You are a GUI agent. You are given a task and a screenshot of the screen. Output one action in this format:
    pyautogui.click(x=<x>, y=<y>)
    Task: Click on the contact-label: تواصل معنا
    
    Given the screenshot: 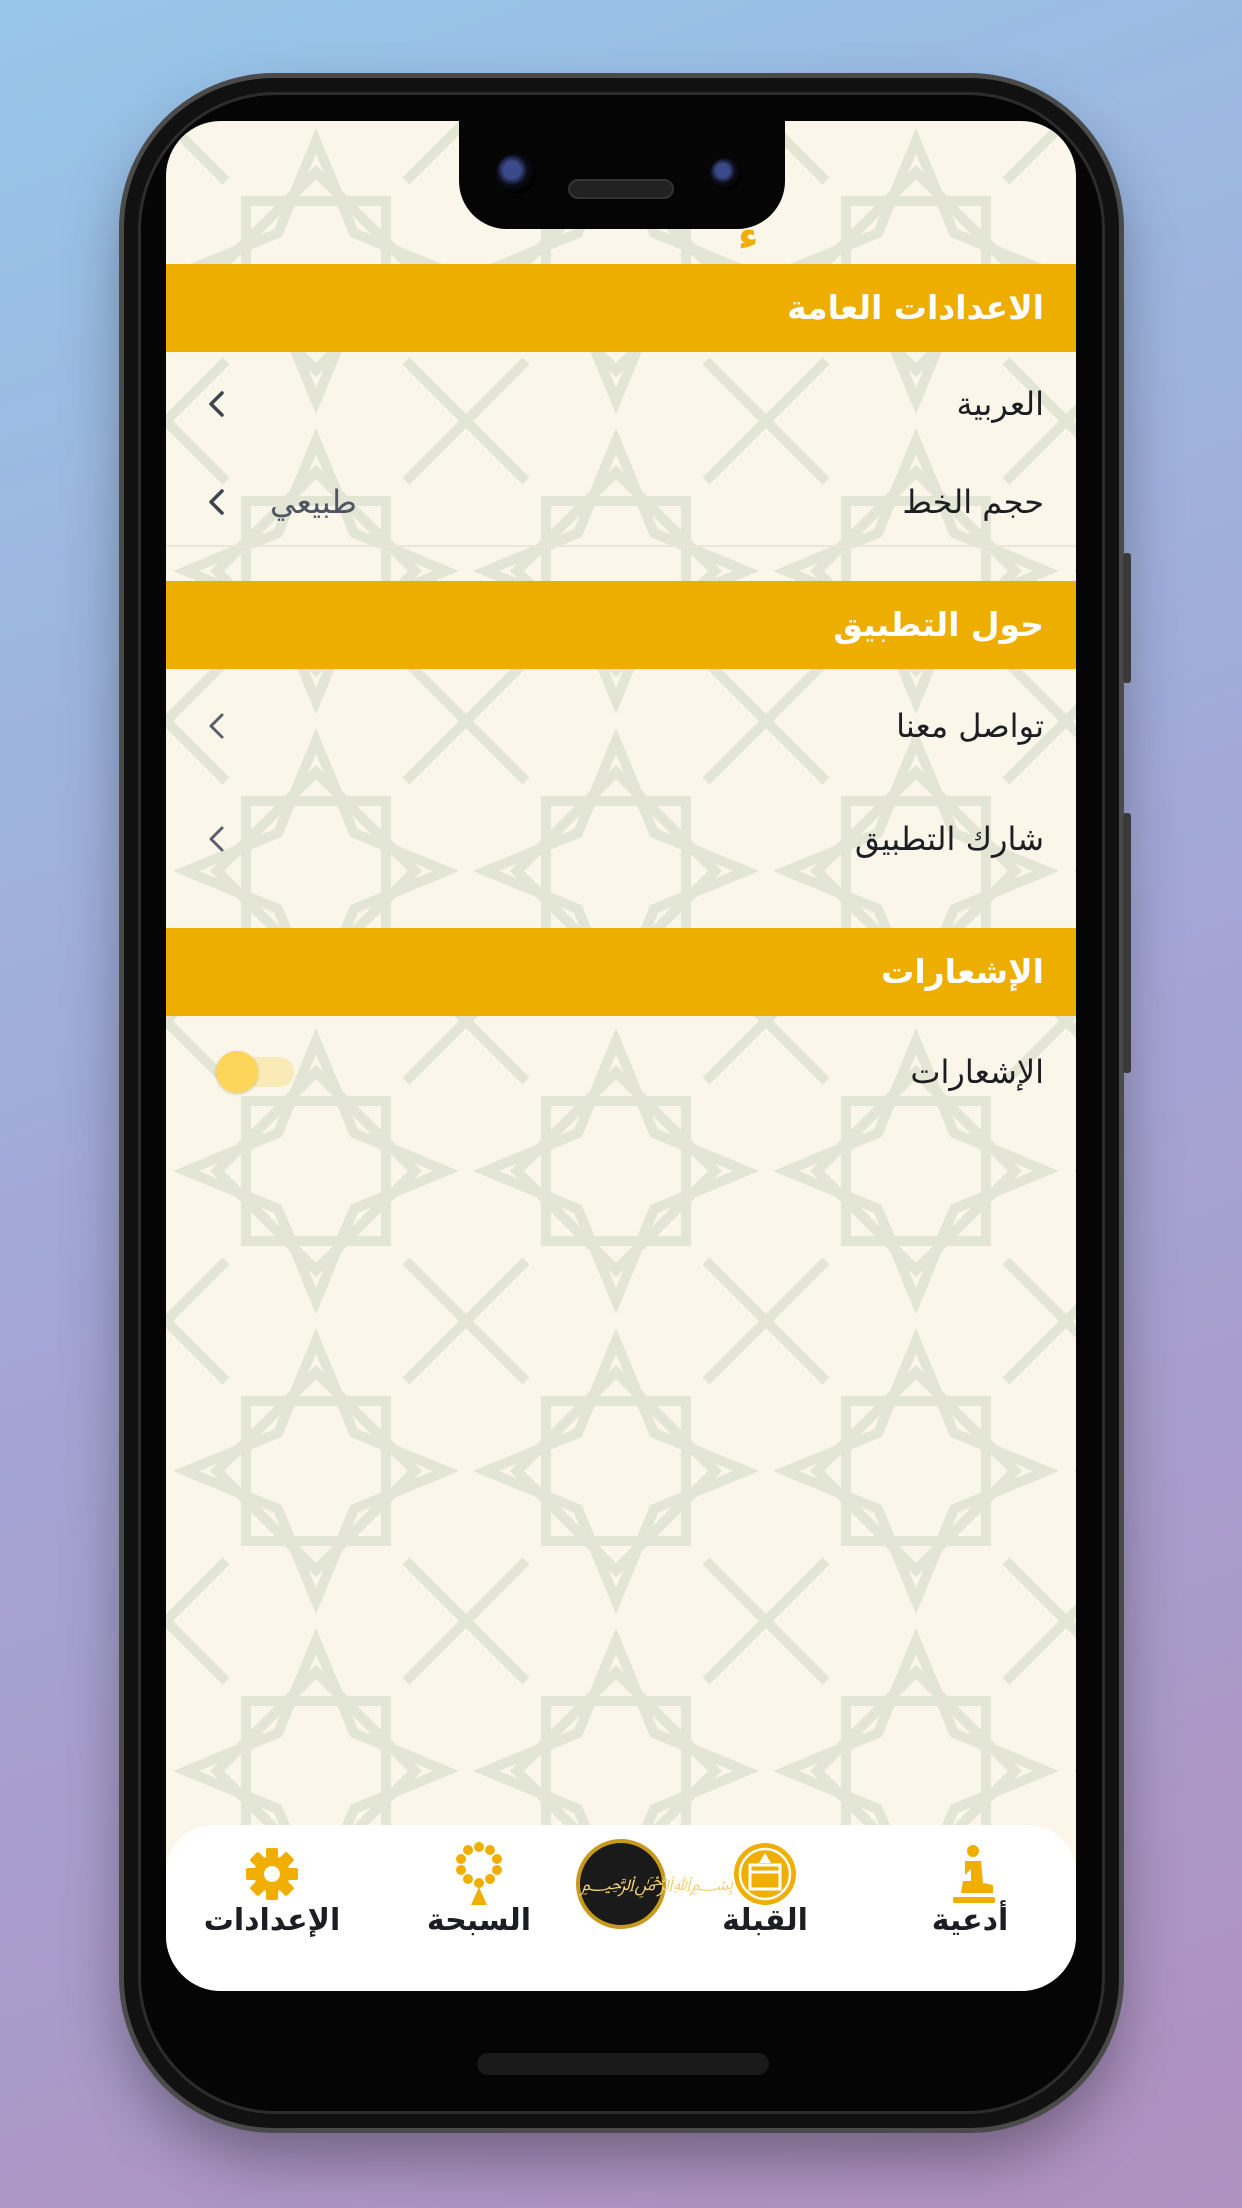 What is the action you would take?
    pyautogui.click(x=970, y=726)
    